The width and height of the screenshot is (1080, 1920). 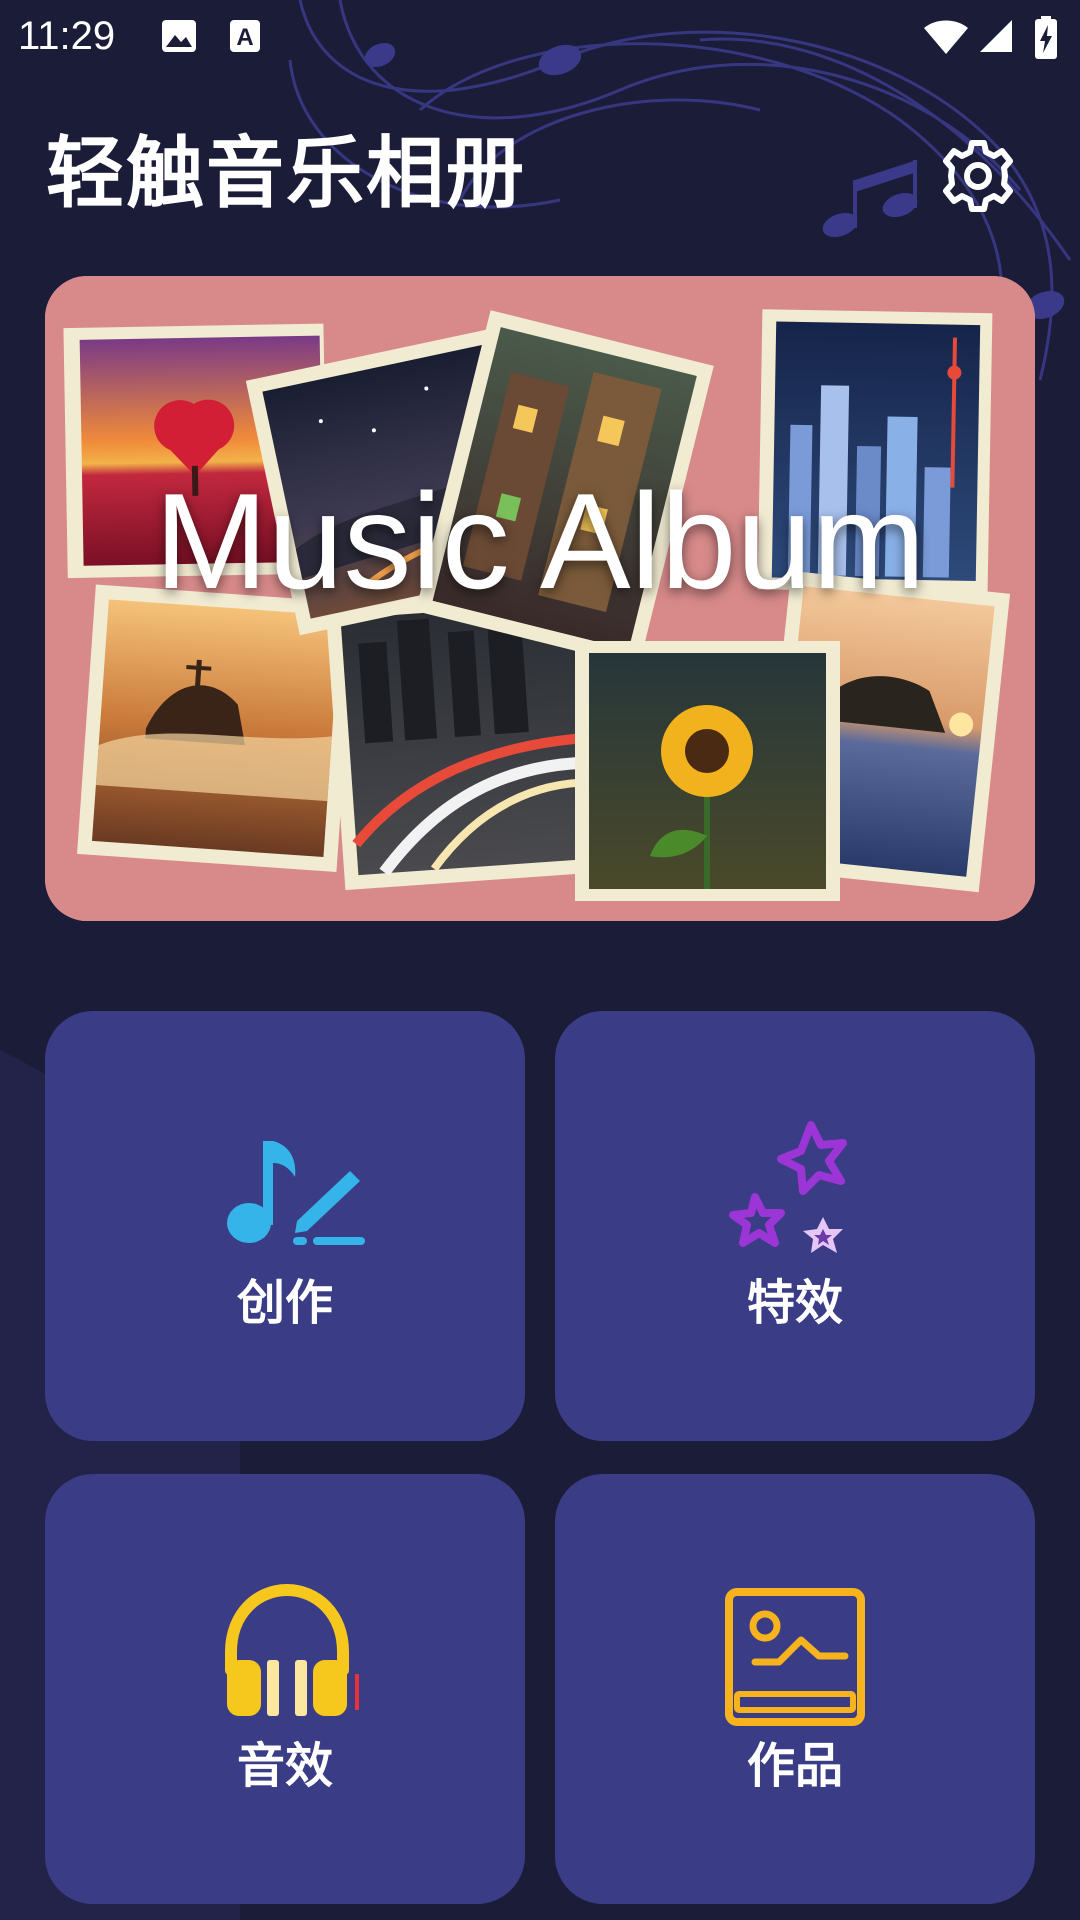 I want to click on text-a-icon: A, so click(x=245, y=36).